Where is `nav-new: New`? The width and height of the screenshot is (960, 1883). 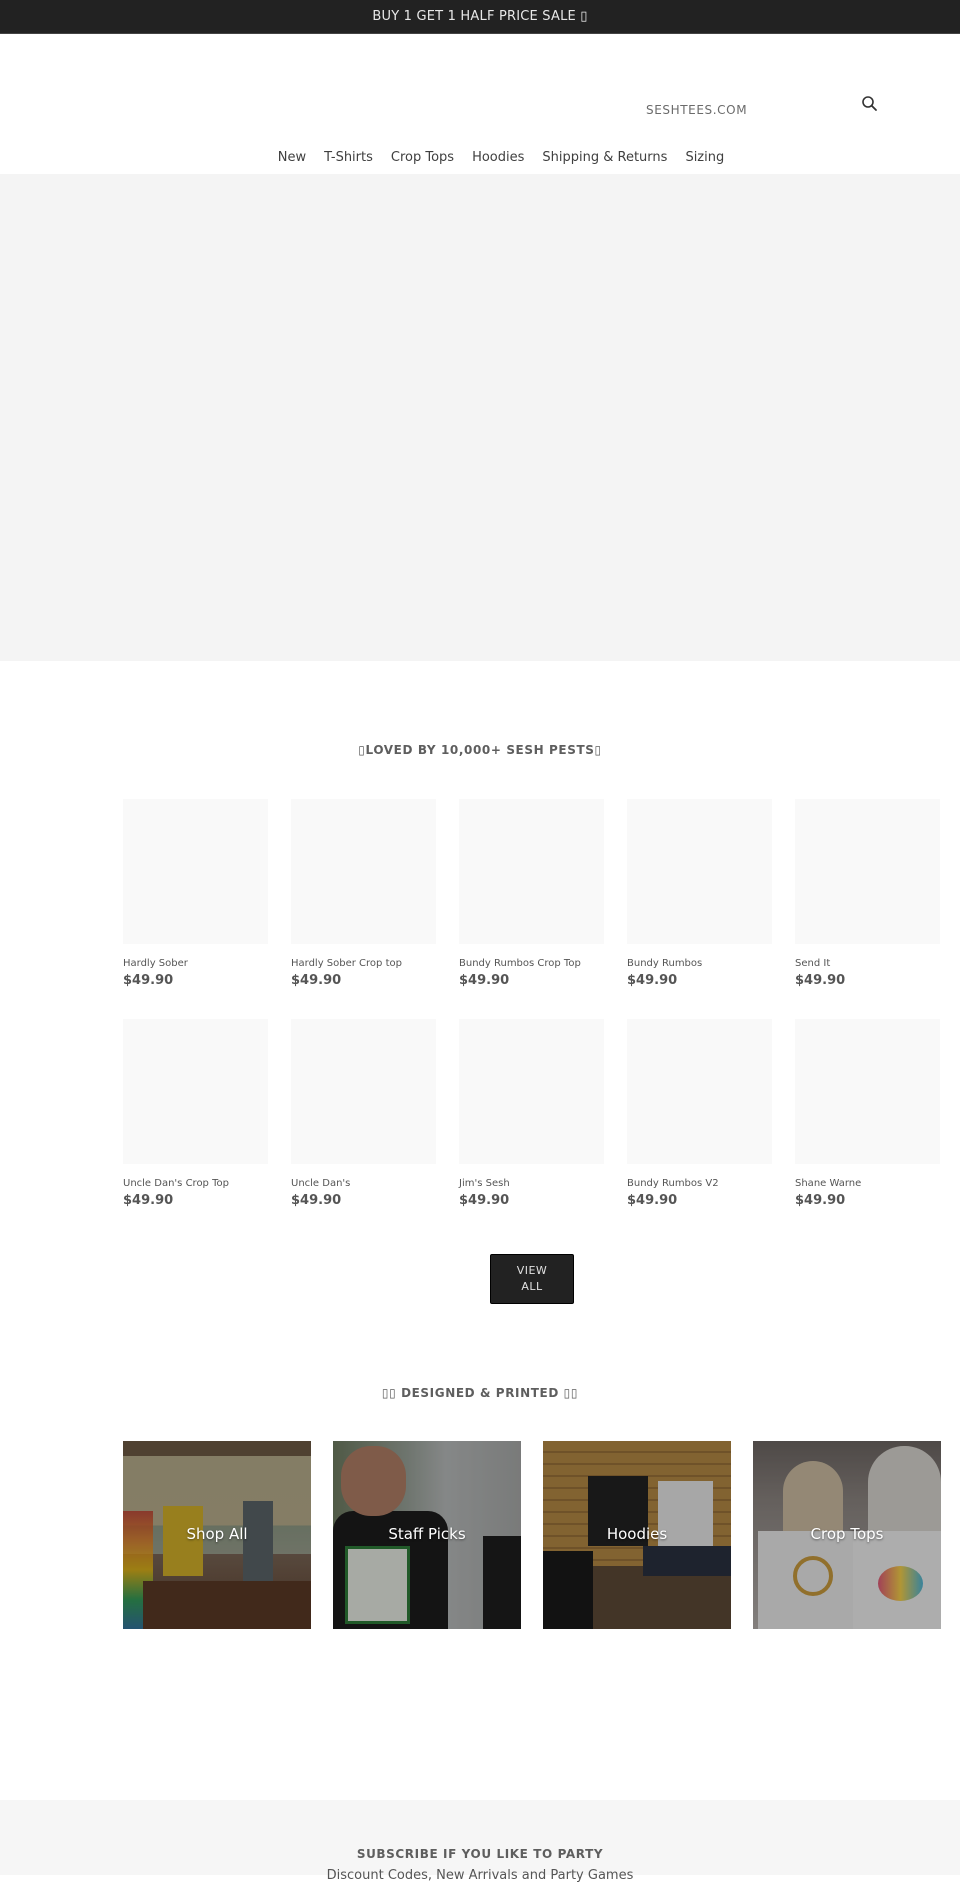 nav-new: New is located at coordinates (292, 157).